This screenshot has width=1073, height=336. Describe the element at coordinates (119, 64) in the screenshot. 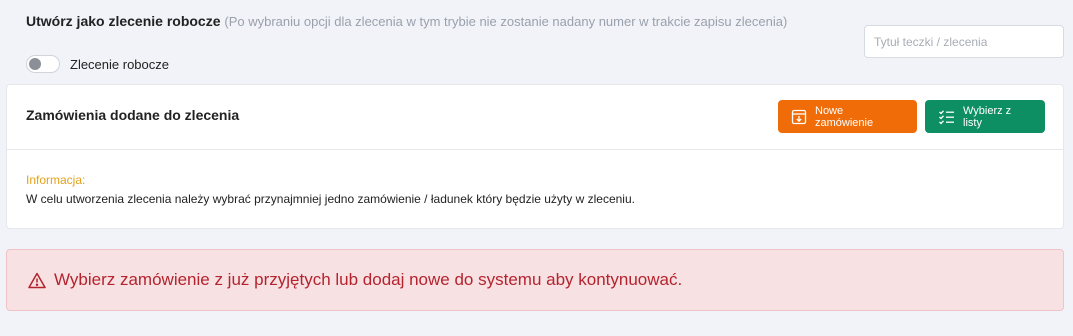

I see `draft-toggle-label: Zlecenie robocze` at that location.